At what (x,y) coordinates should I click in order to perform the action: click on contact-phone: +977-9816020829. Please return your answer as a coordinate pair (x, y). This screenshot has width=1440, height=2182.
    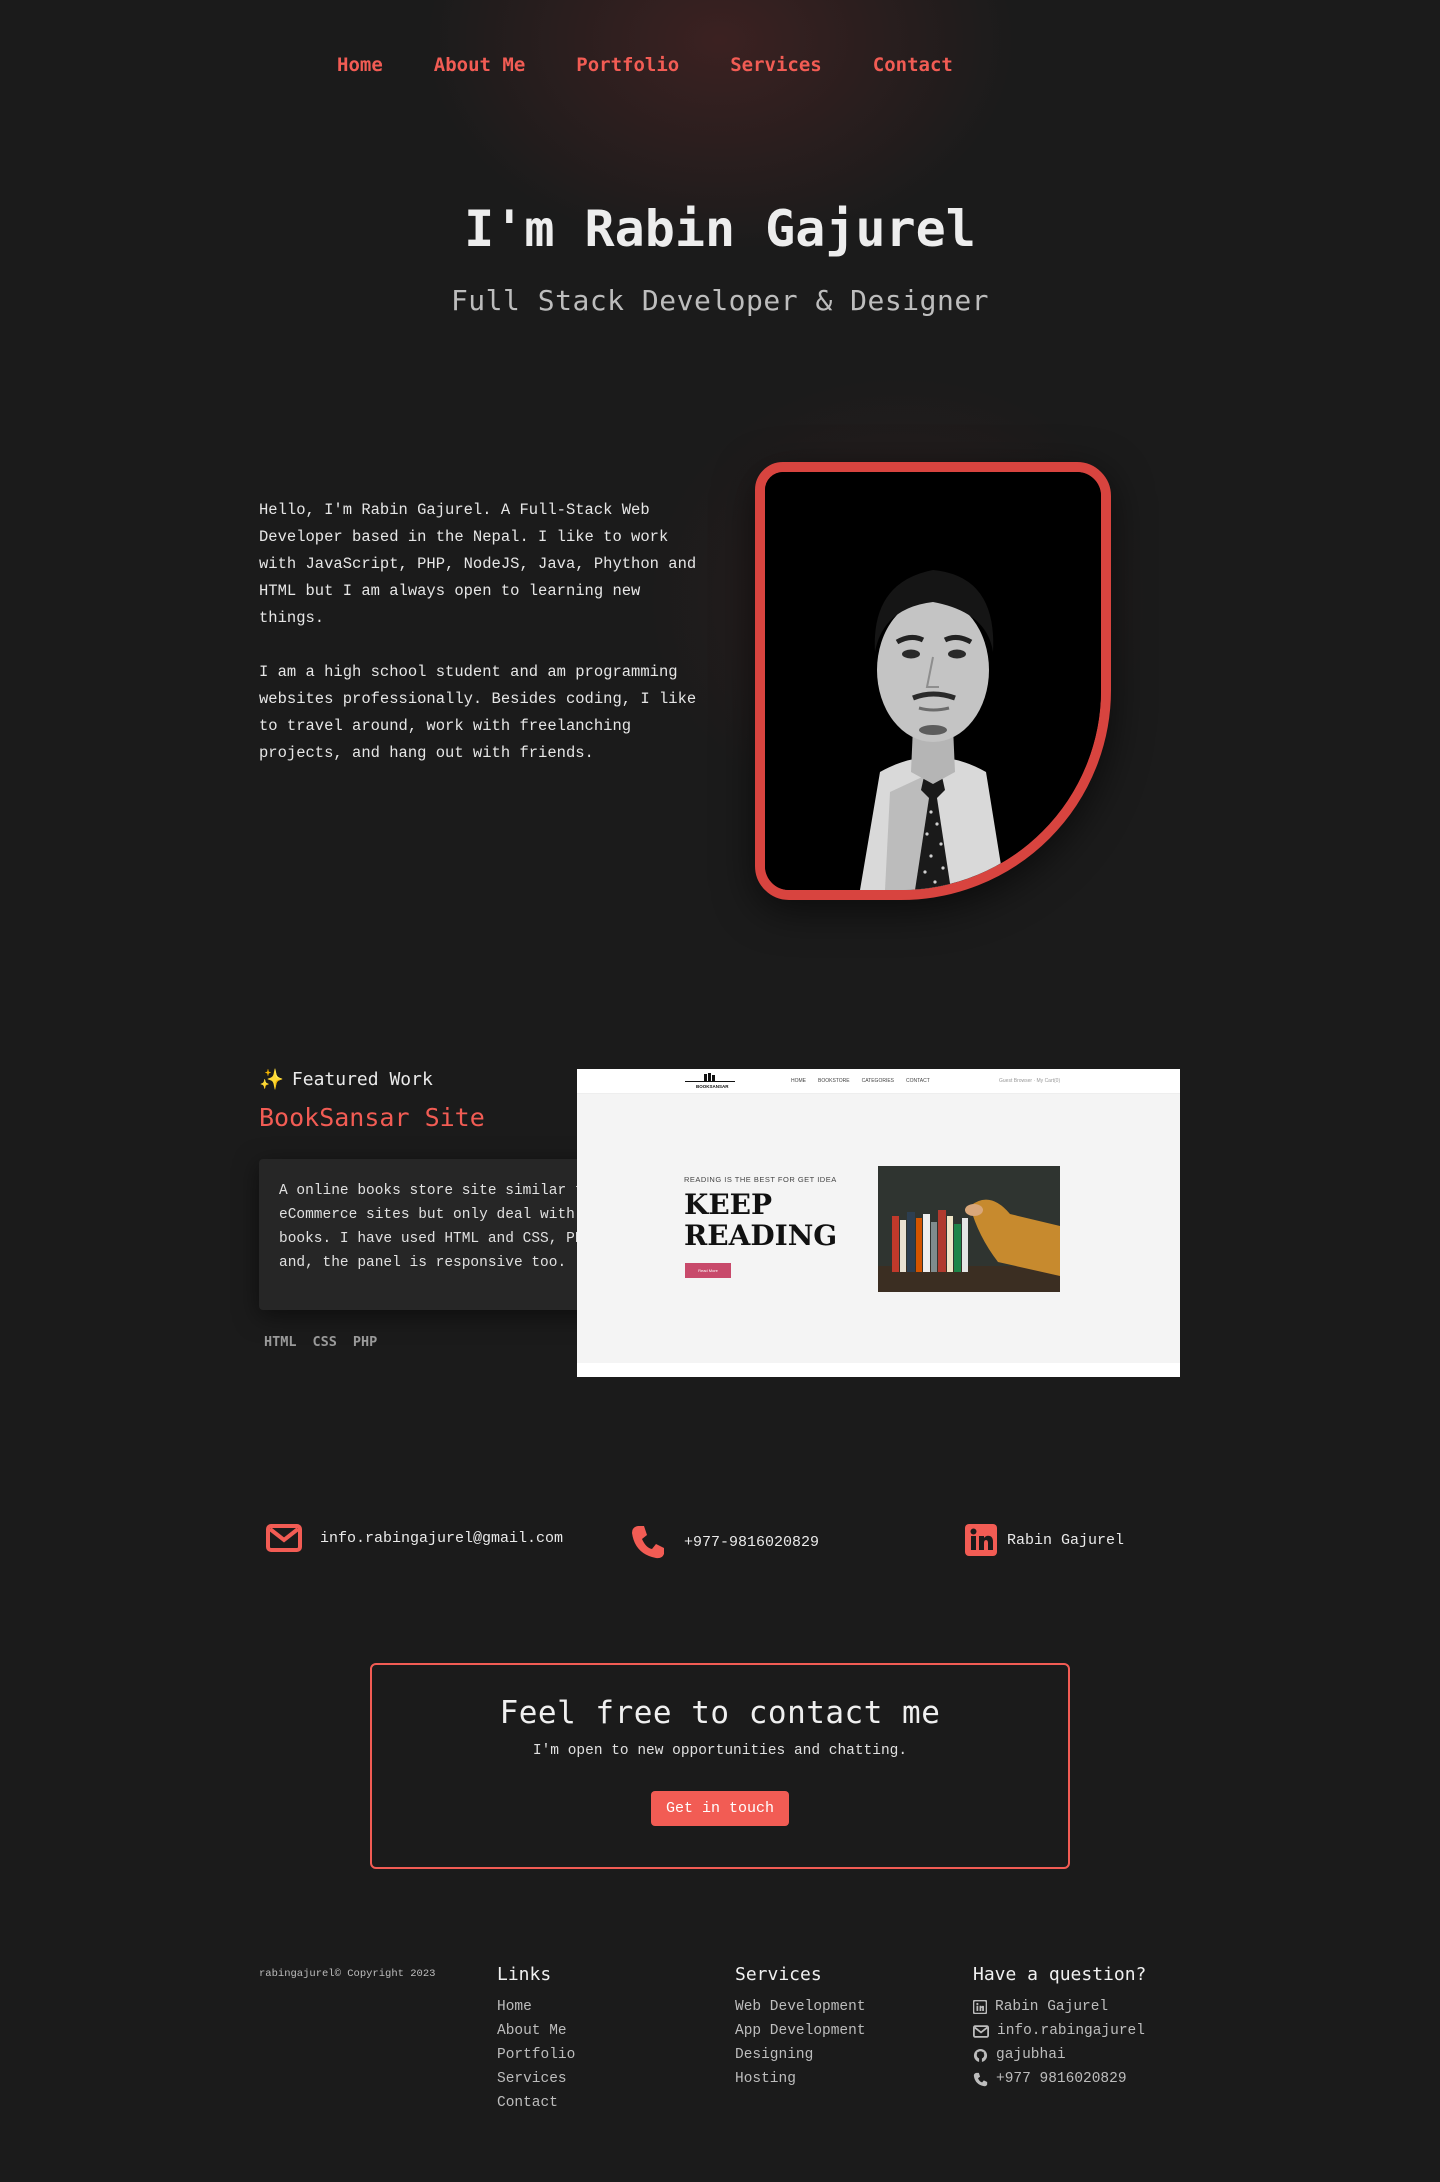
    Looking at the image, I should click on (724, 1542).